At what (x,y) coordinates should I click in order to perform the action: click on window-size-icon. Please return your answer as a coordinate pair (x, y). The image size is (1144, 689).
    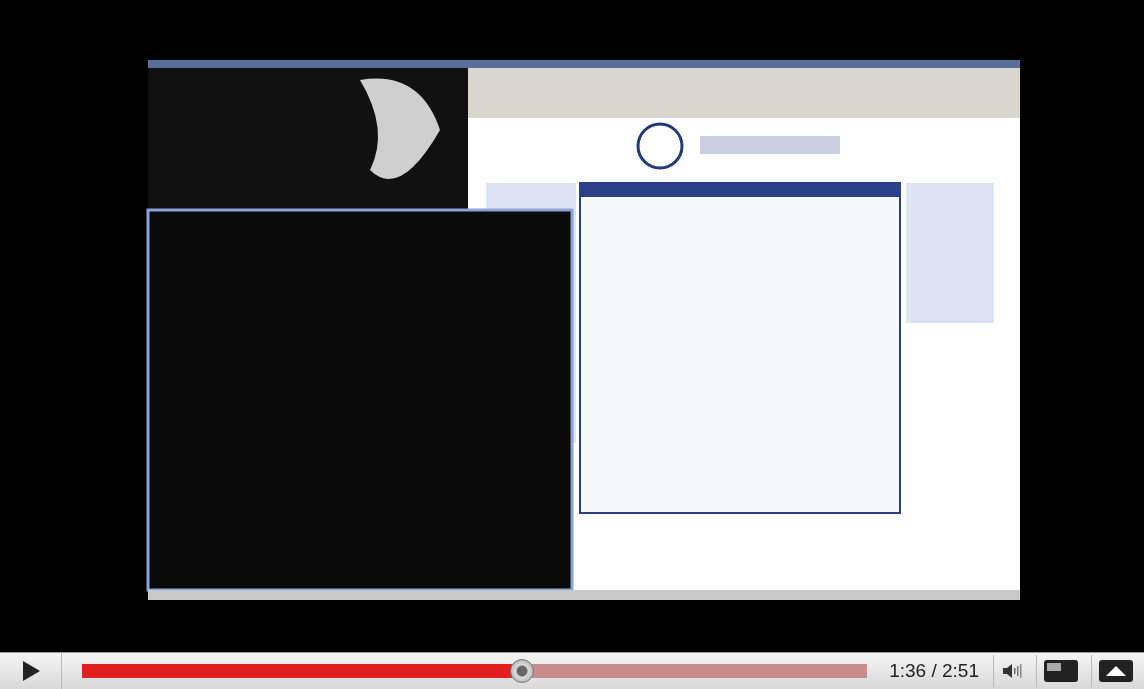
    Looking at the image, I should click on (1061, 671).